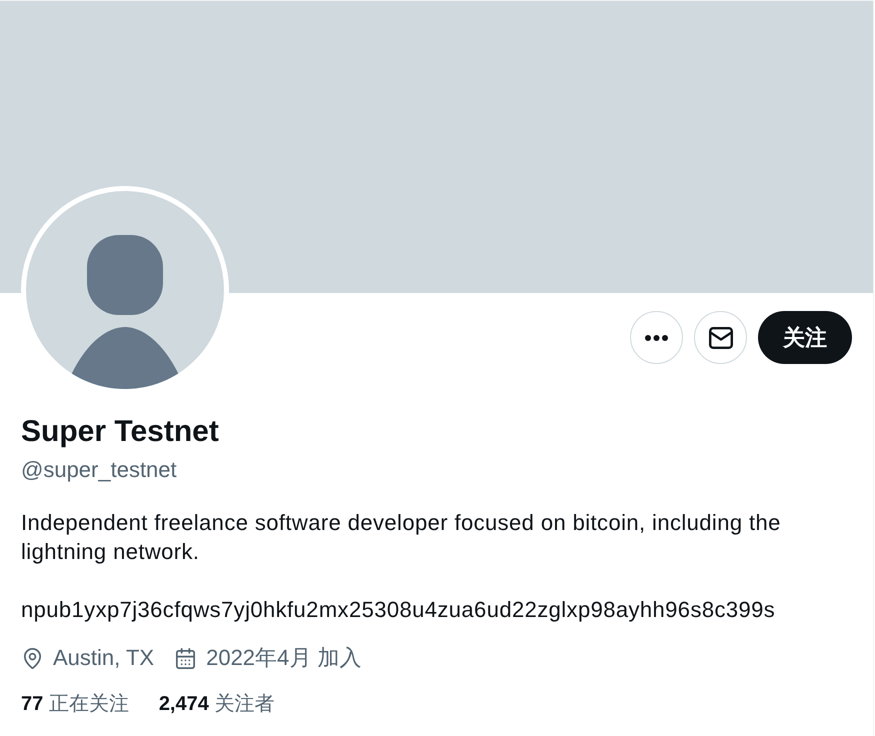  Describe the element at coordinates (216, 704) in the screenshot. I see `followers-link: 2,474 关注者` at that location.